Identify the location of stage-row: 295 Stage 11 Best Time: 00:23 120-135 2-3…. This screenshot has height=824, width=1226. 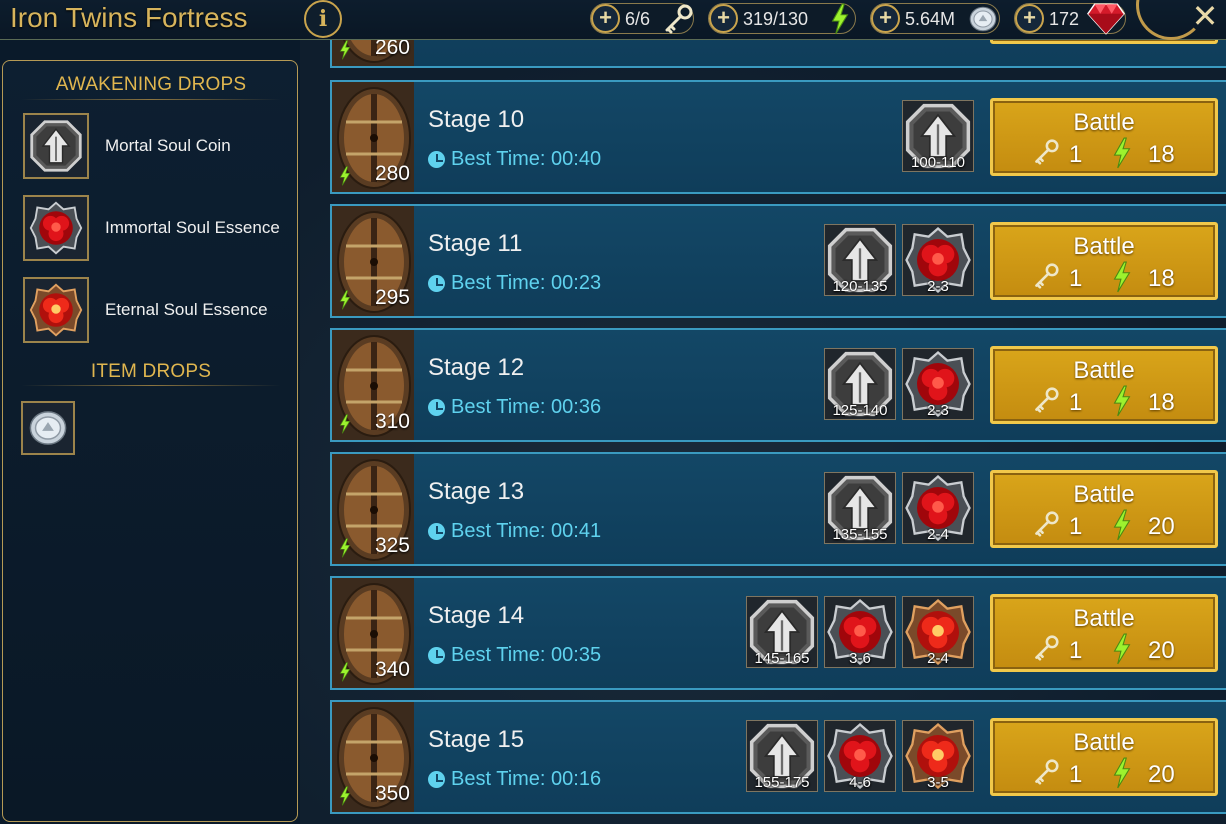
(778, 261).